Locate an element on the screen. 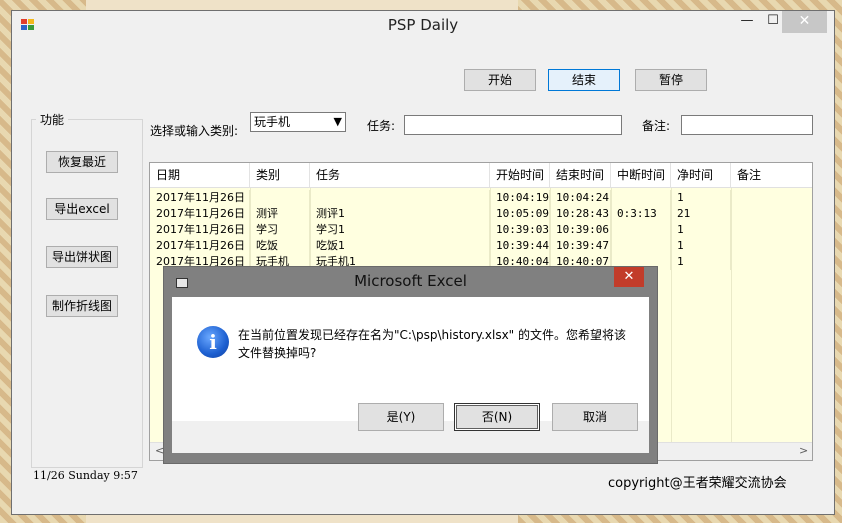 This screenshot has width=842, height=523. cell-end-time: 10:04:24 is located at coordinates (580, 198).